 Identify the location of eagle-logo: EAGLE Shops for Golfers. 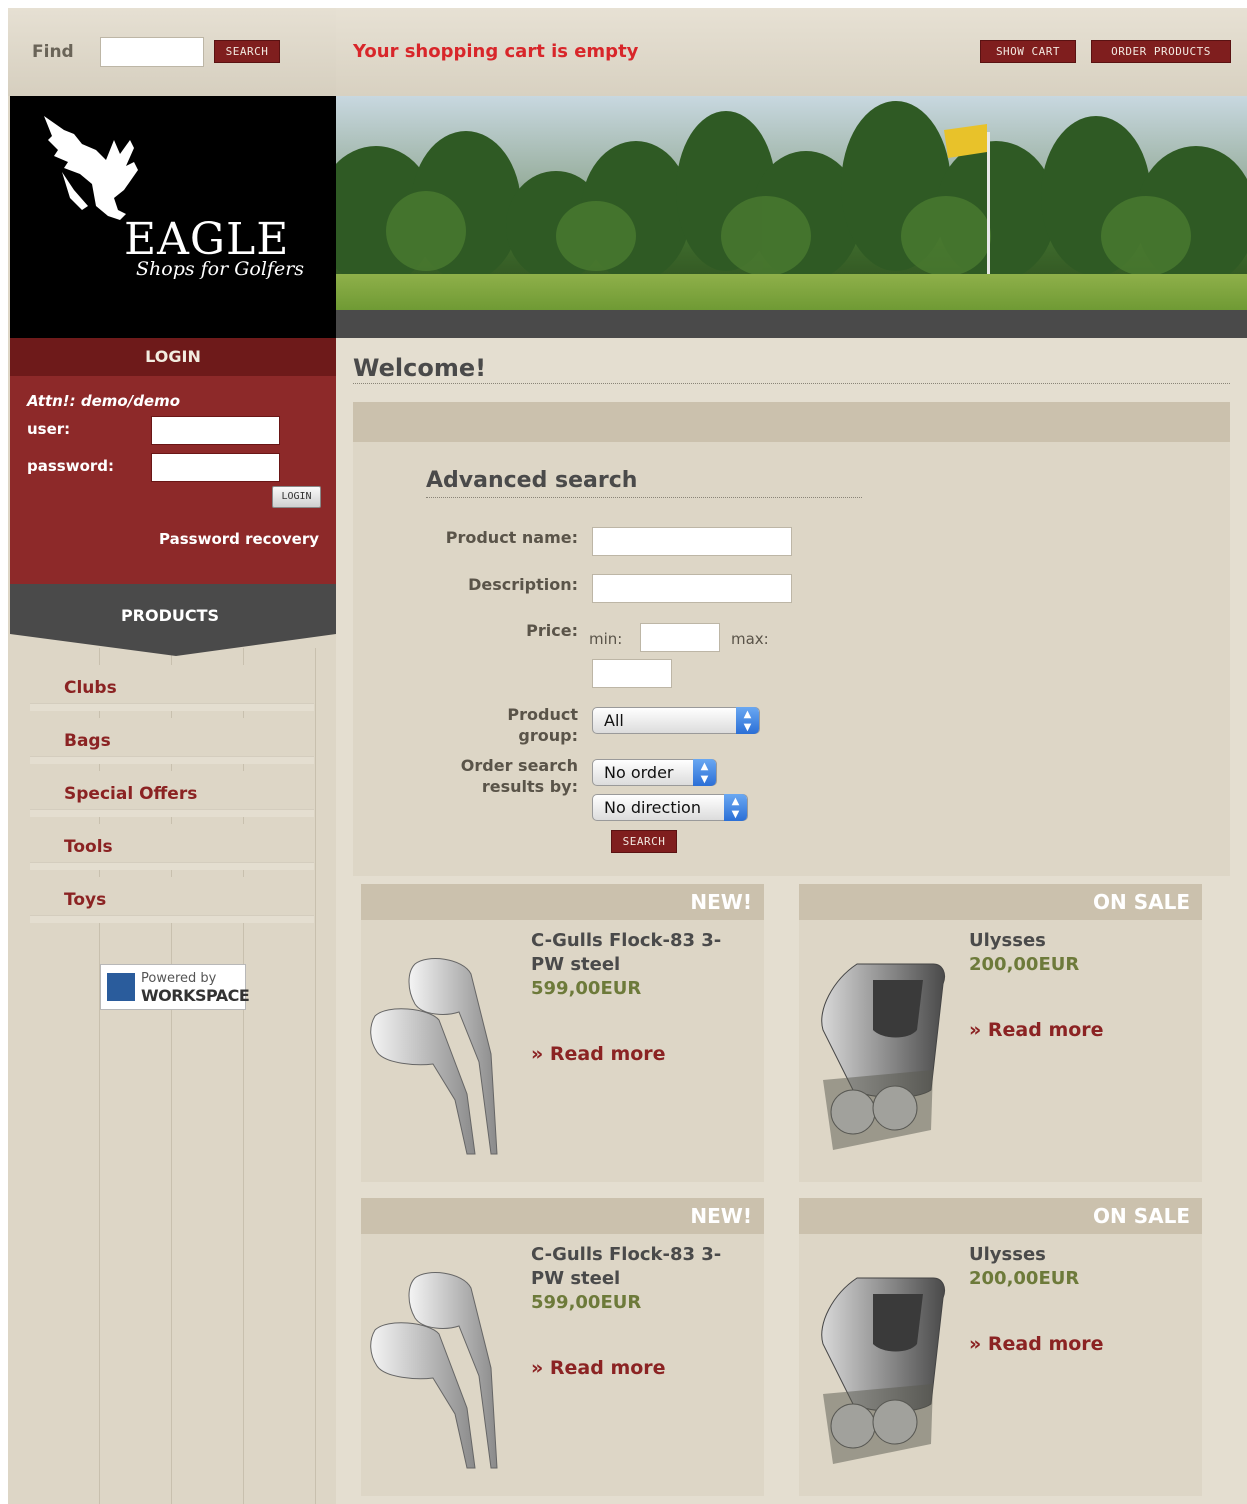
(173, 217).